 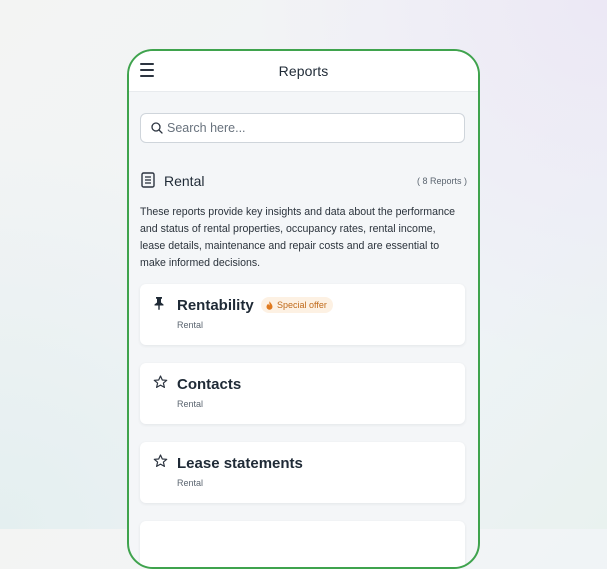 I want to click on page-title: Reports, so click(x=303, y=71).